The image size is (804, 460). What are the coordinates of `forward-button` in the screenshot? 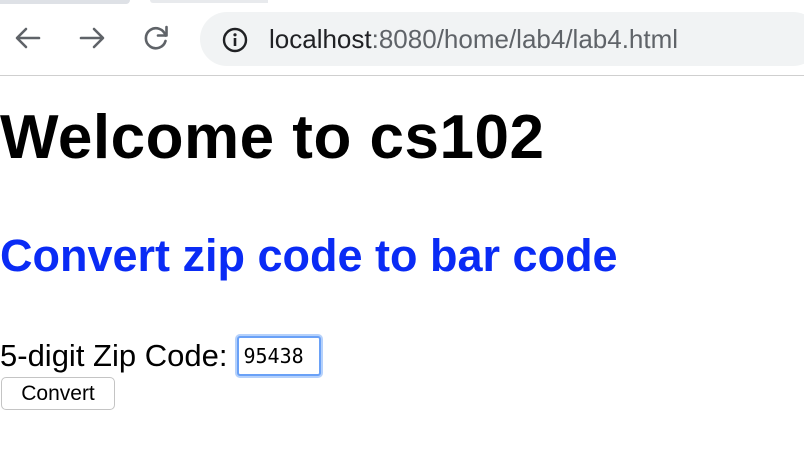 It's located at (92, 38).